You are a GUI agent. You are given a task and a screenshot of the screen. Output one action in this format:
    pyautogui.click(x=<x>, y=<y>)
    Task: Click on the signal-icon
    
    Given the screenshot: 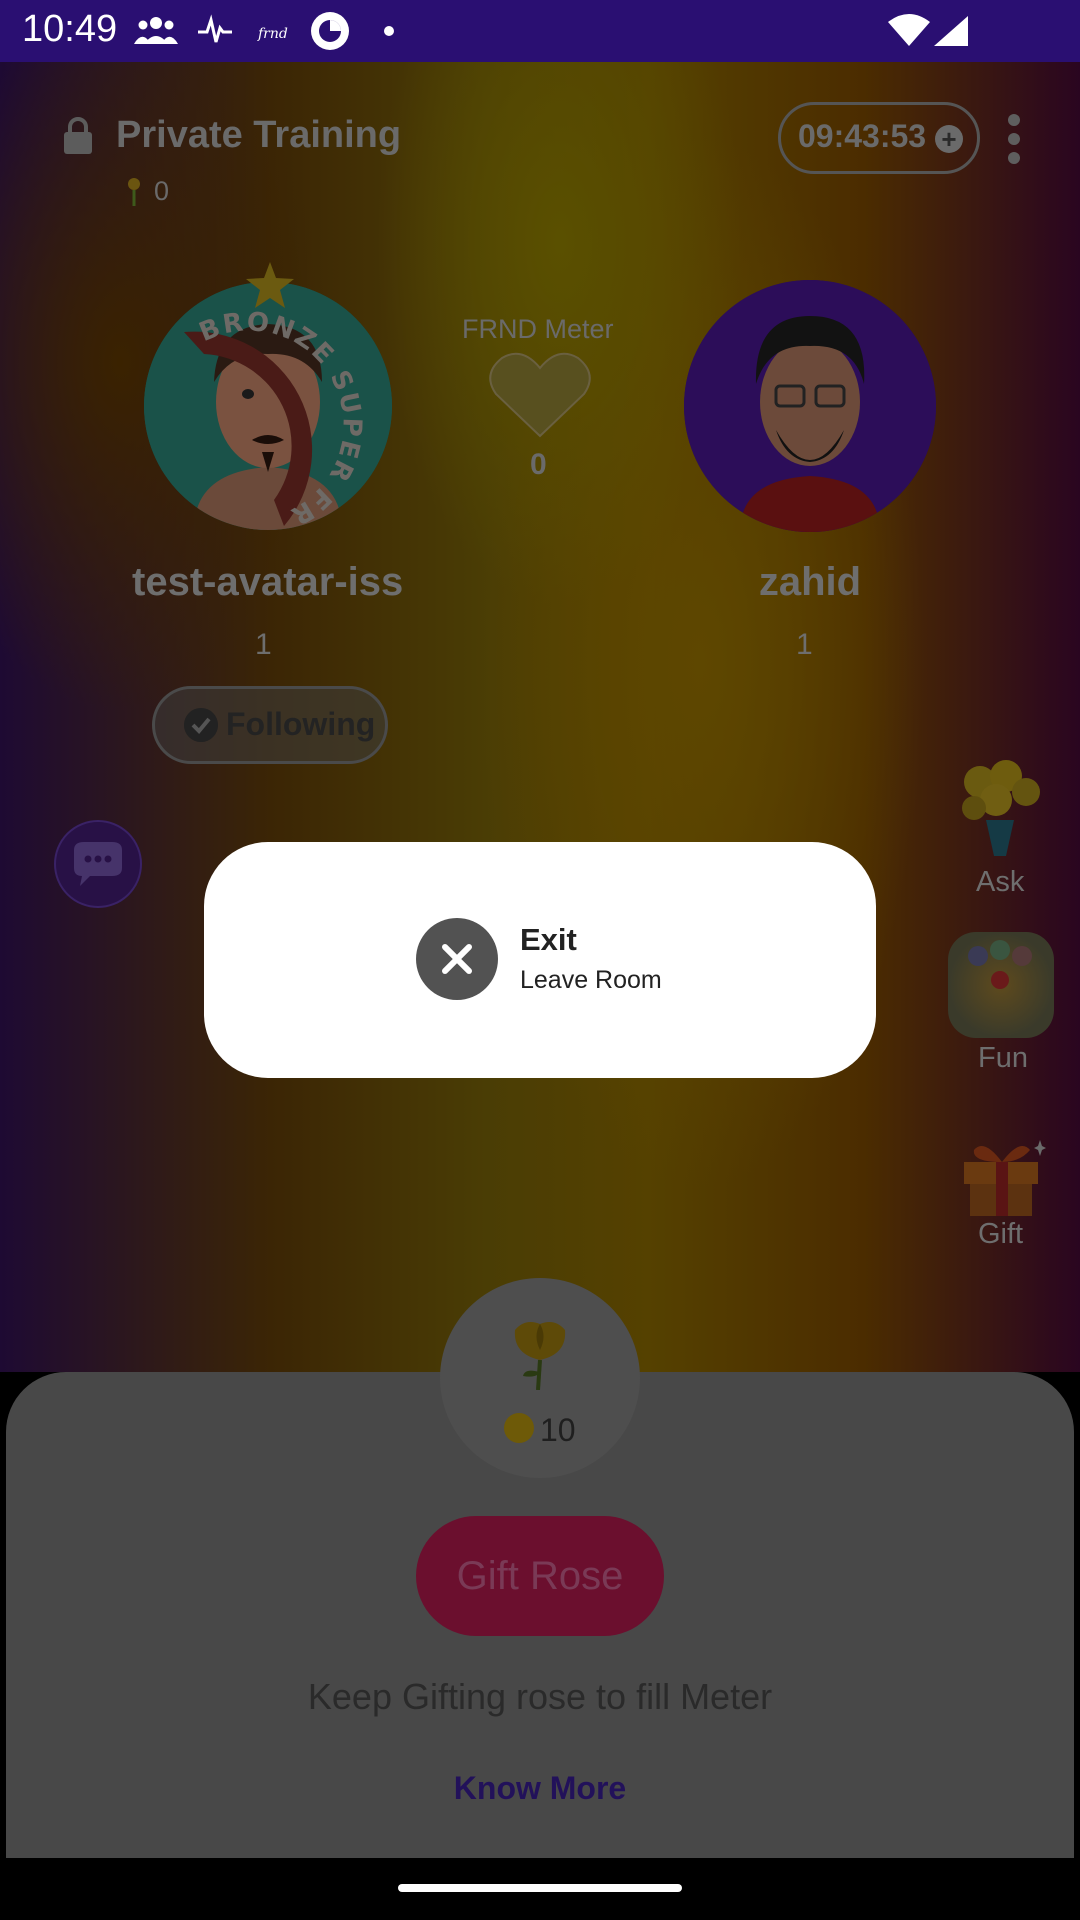 What is the action you would take?
    pyautogui.click(x=951, y=31)
    